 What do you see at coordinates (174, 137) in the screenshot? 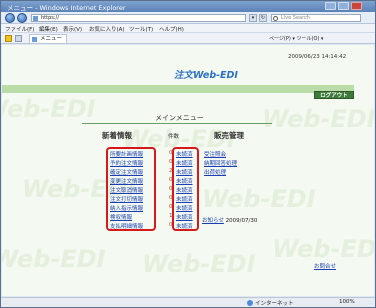
I see `count-column-header: 件数` at bounding box center [174, 137].